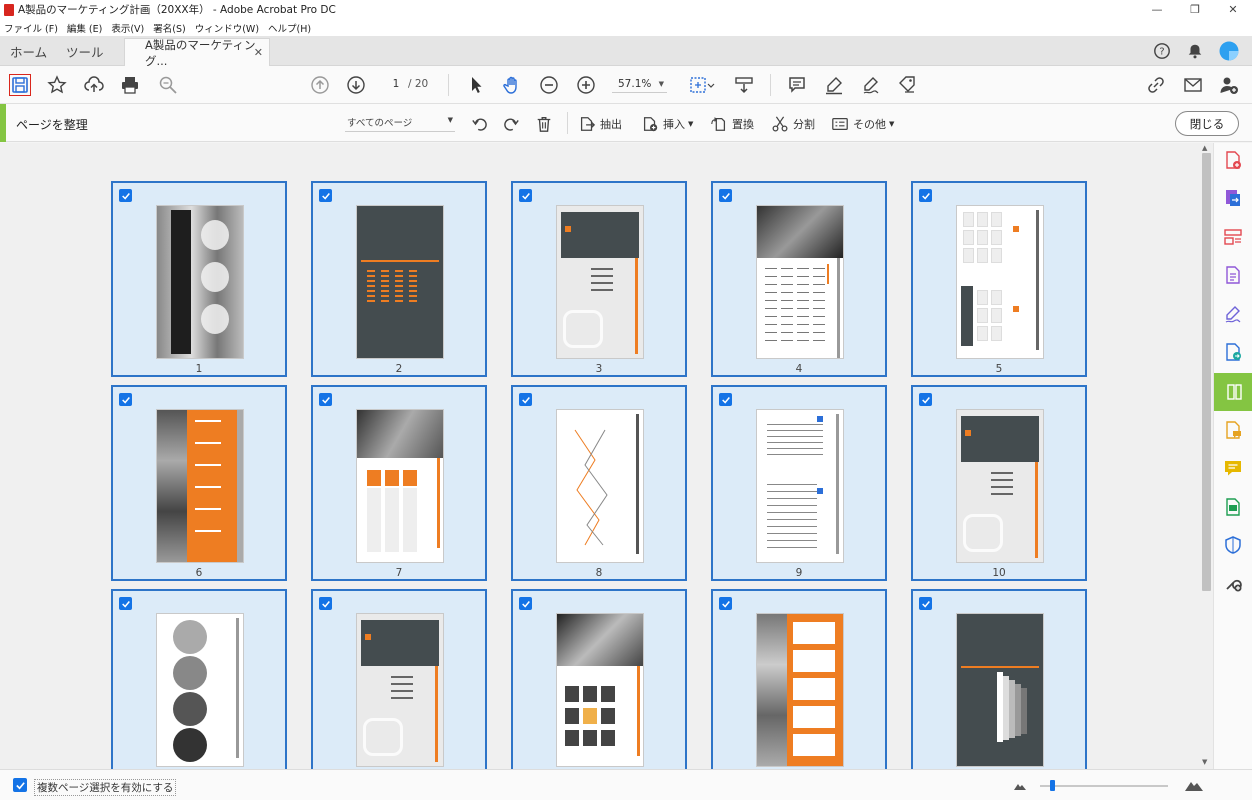 Image resolution: width=1252 pixels, height=800 pixels. Describe the element at coordinates (105, 787) in the screenshot. I see `multi-select-label: 複数ページ選択を有効にする` at that location.